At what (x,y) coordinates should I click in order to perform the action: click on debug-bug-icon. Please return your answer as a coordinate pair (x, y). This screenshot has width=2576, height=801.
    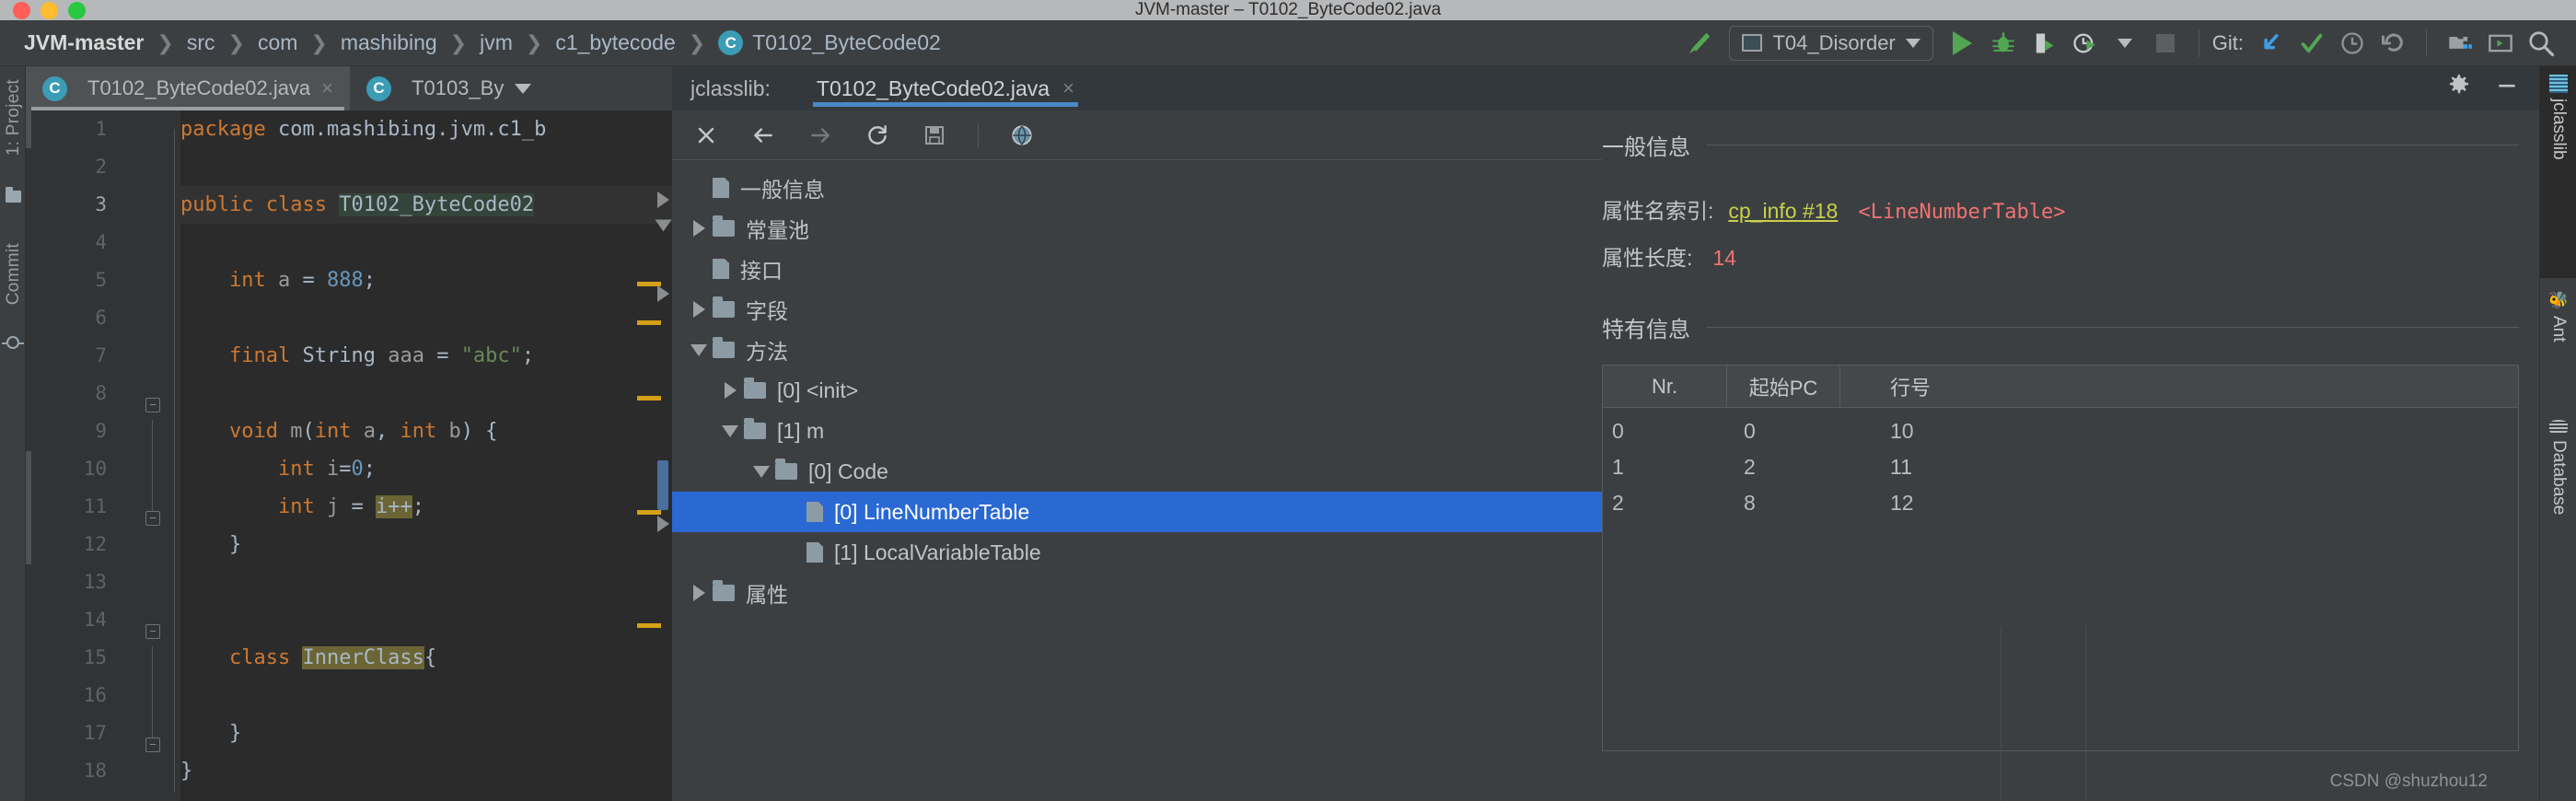
    Looking at the image, I should click on (2003, 43).